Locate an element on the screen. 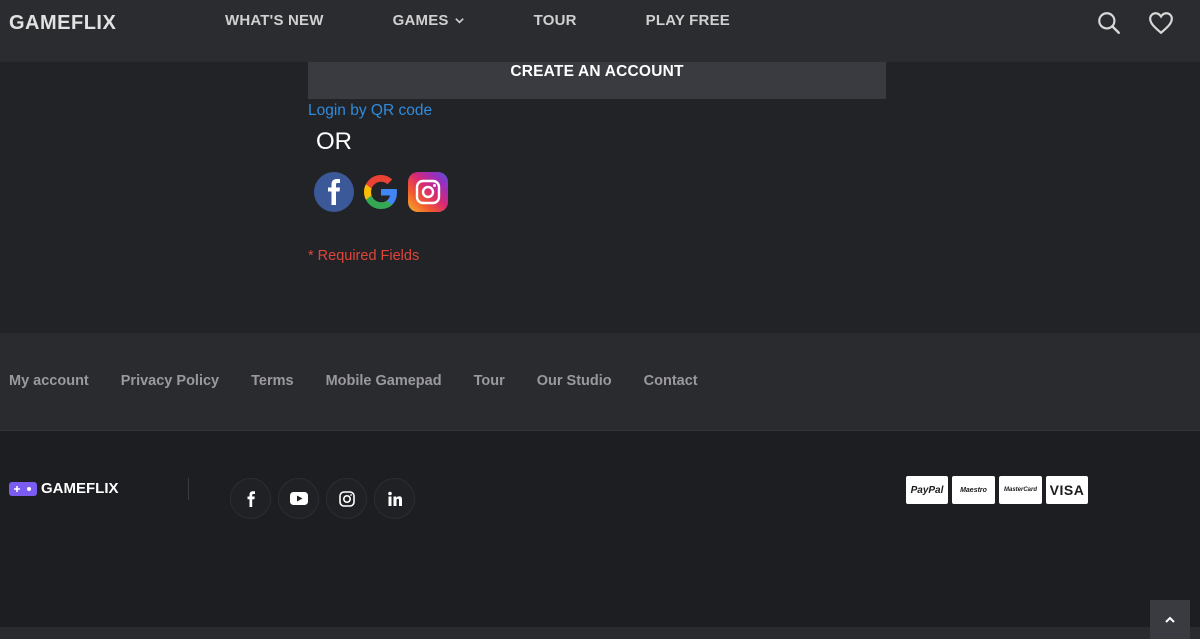  paypal-badge: PayPal is located at coordinates (927, 490).